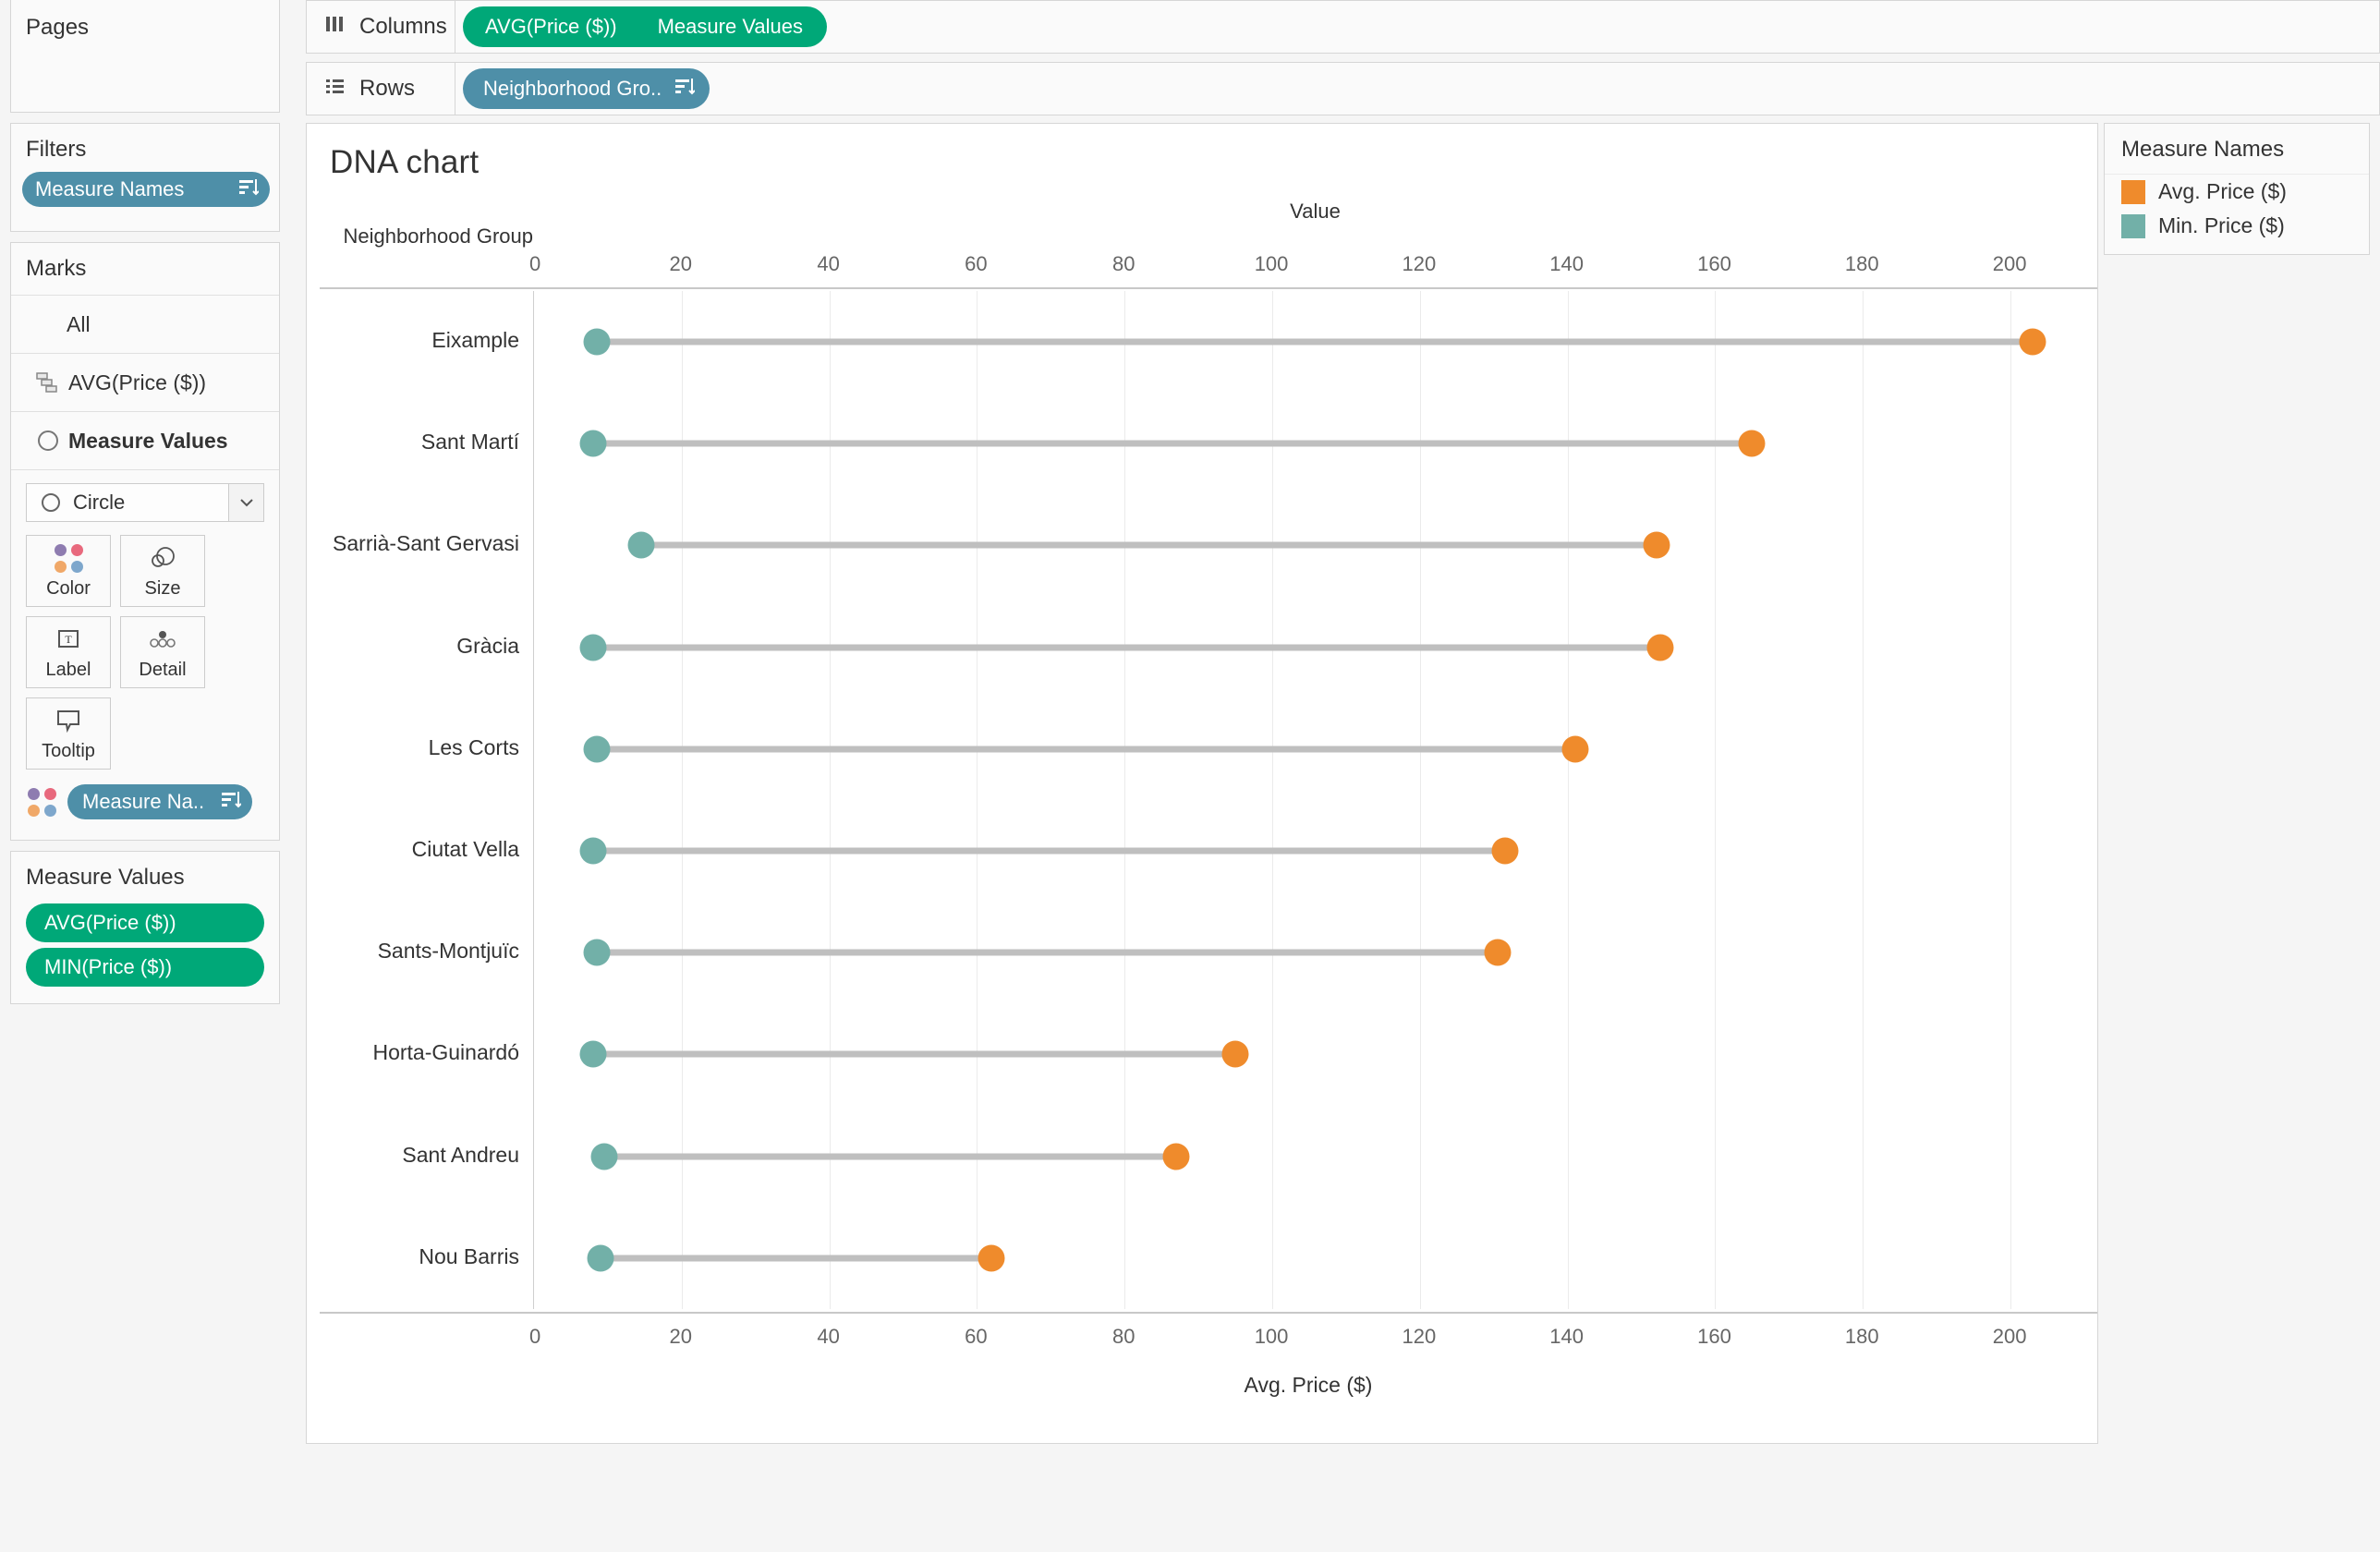  What do you see at coordinates (828, 1336) in the screenshot?
I see `axis-tick-label: 40` at bounding box center [828, 1336].